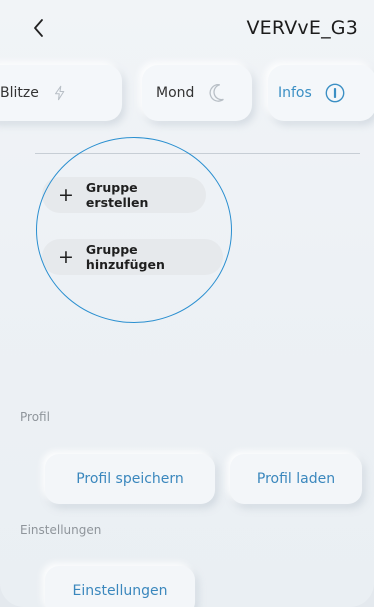  I want to click on lightning-icon, so click(59, 93).